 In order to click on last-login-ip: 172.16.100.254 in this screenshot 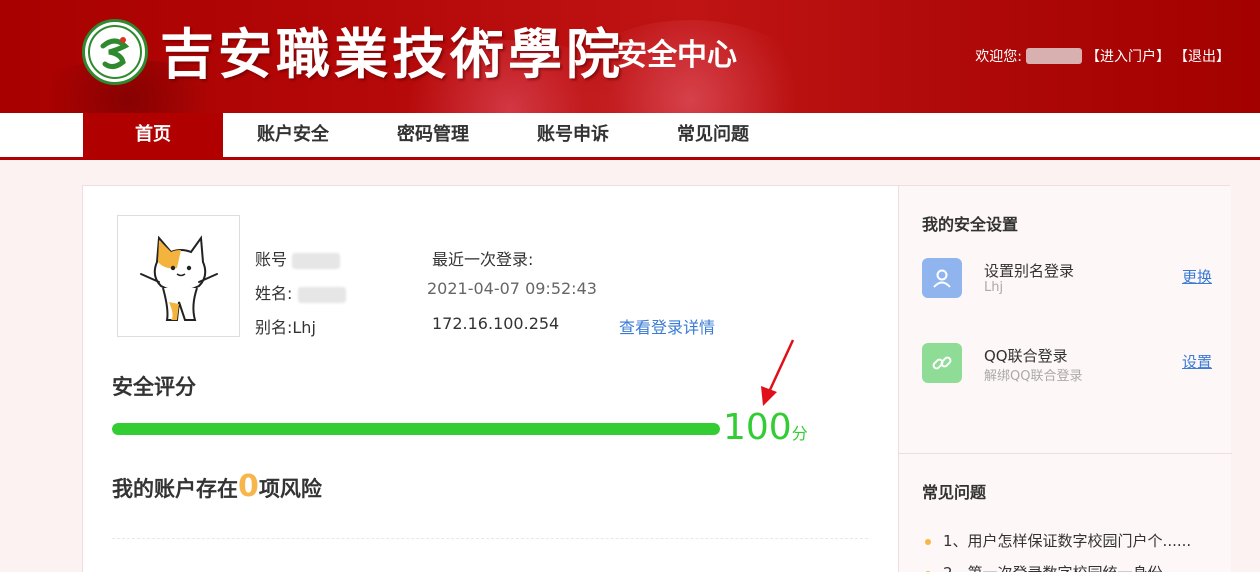, I will do `click(496, 323)`.